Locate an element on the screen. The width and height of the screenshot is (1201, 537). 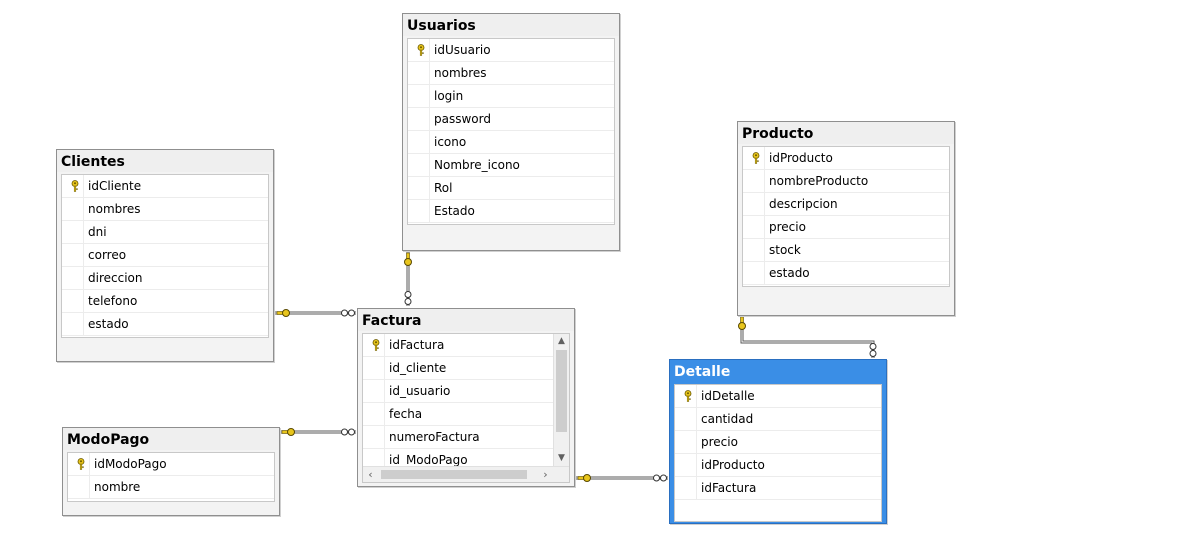
column-row: icono is located at coordinates (511, 142).